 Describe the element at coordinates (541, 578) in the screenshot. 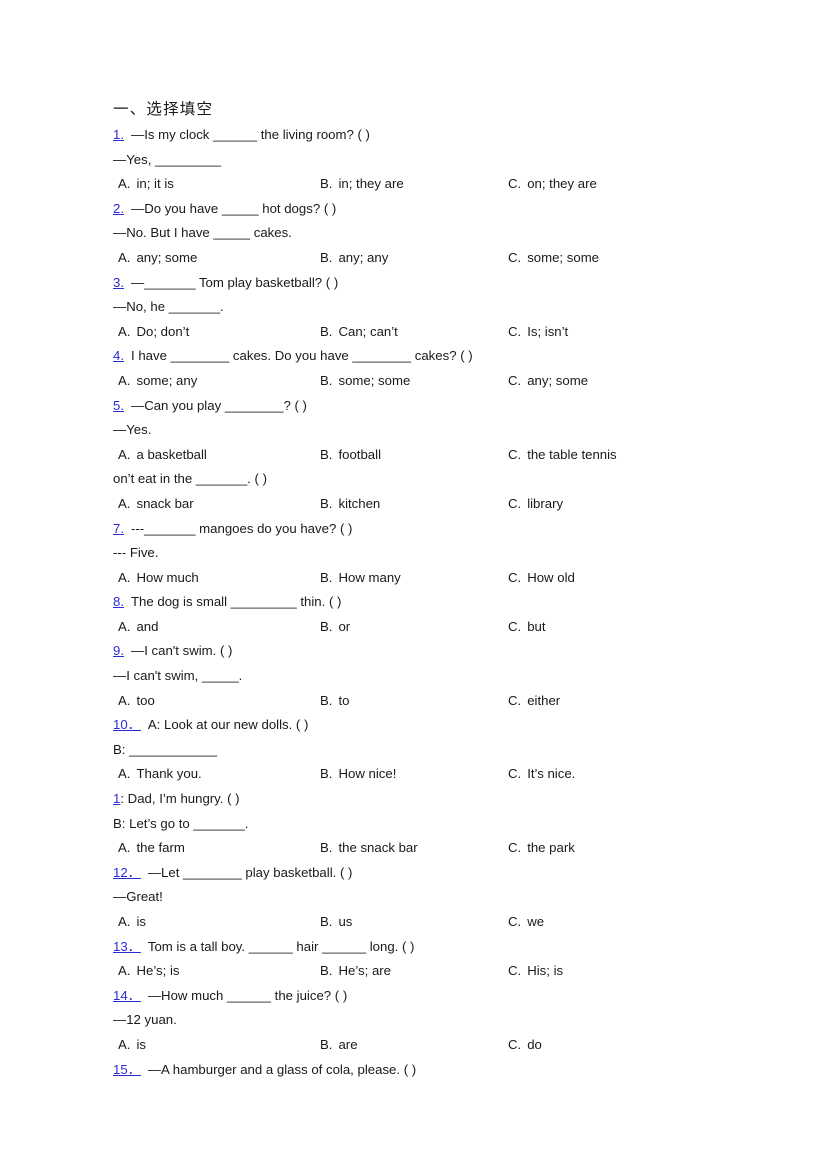

I see `option-c: C. How old` at that location.